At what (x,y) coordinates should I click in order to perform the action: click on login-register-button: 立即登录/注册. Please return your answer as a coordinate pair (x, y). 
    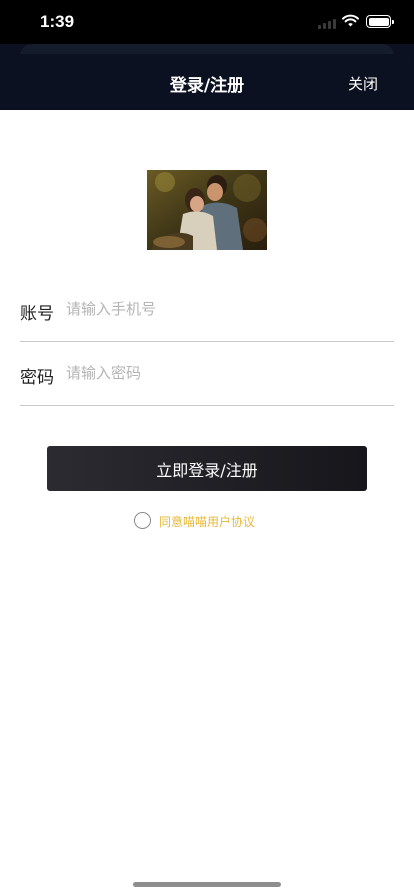
    Looking at the image, I should click on (207, 468).